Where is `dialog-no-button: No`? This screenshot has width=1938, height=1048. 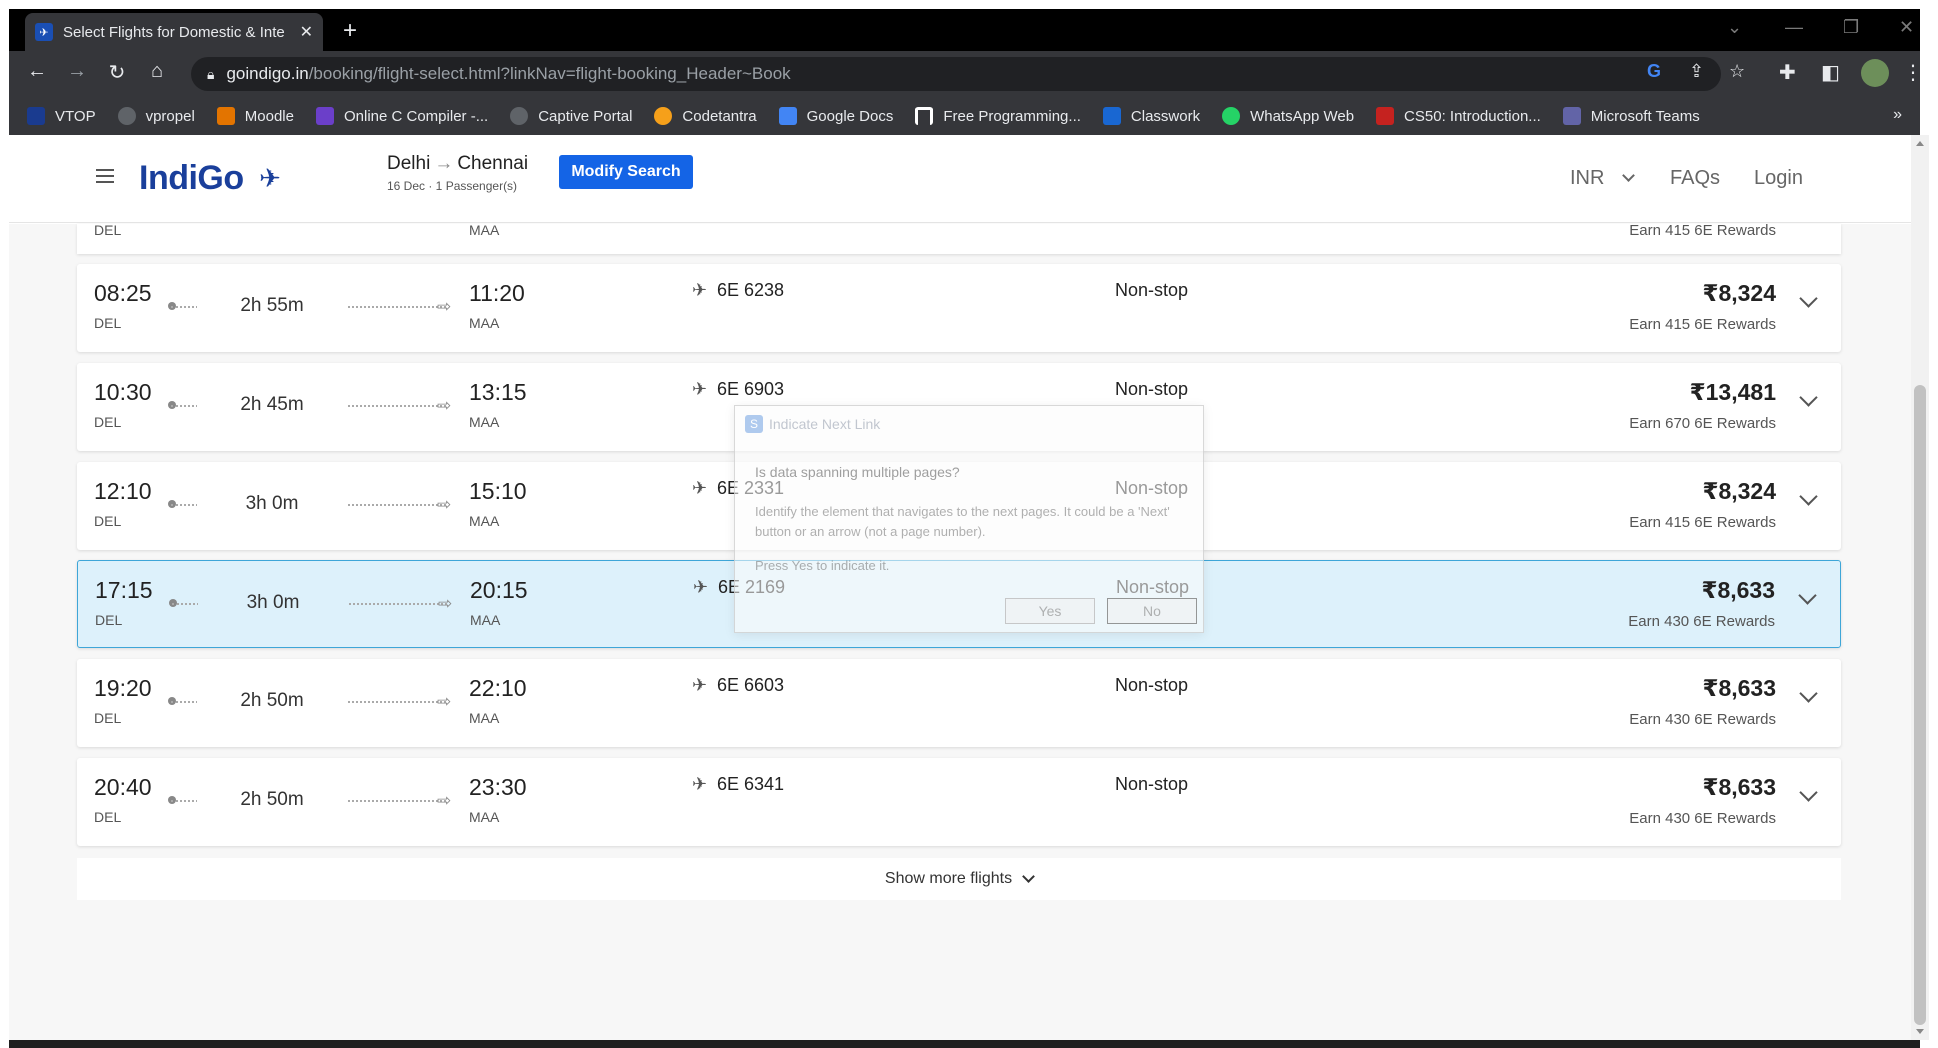 dialog-no-button: No is located at coordinates (1152, 611).